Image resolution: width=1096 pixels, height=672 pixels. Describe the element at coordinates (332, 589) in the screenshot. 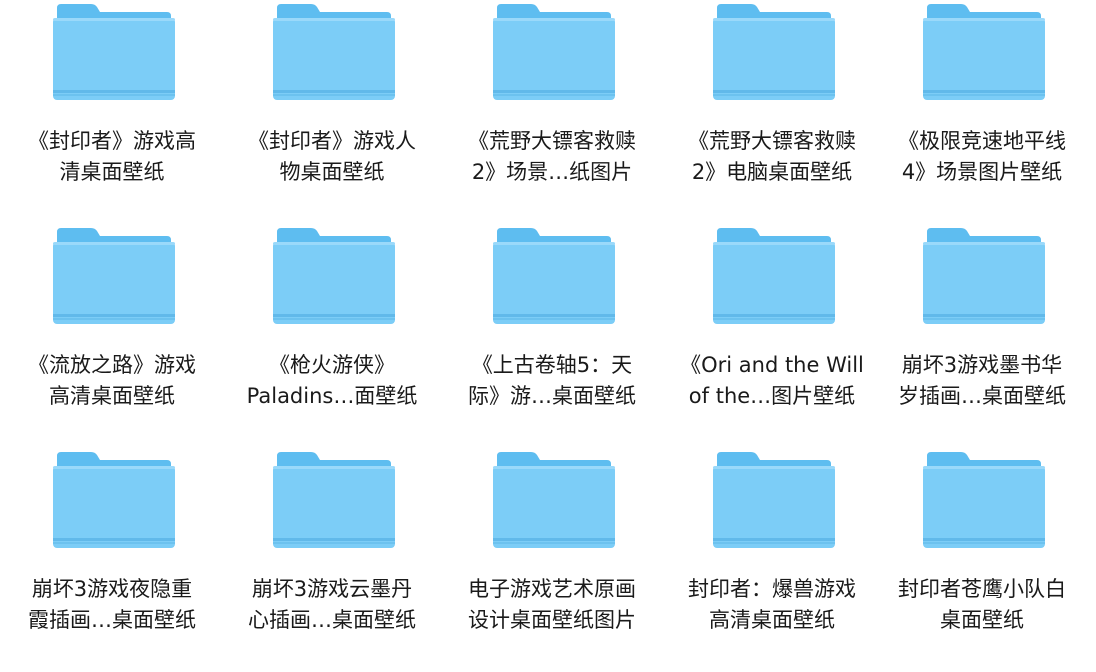

I see `folder-label-line1: 崩坏3游戏云墨丹` at that location.